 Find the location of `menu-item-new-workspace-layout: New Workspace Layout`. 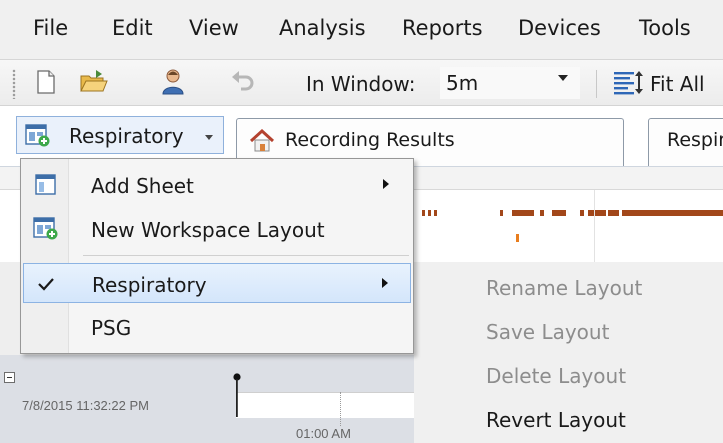

menu-item-new-workspace-layout: New Workspace Layout is located at coordinates (217, 229).